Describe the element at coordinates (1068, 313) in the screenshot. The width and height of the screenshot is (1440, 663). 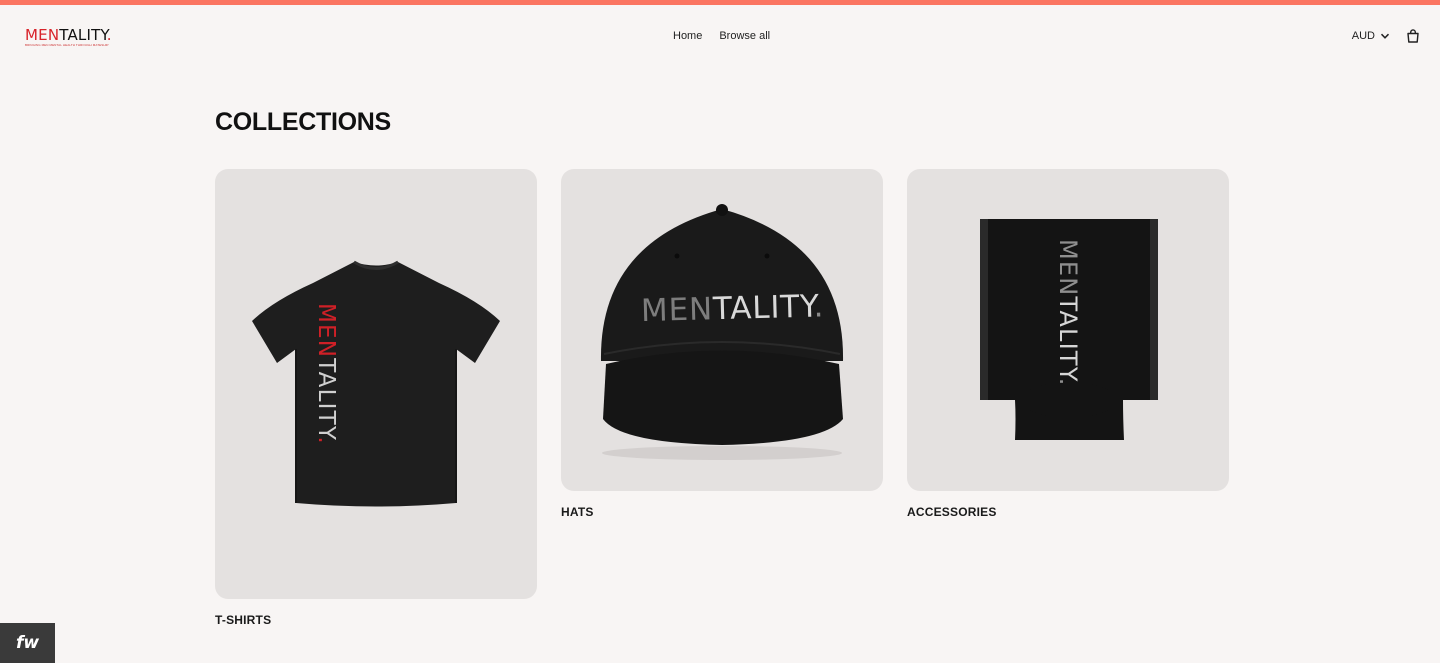
I see `accessory-print: MENTALITY.` at that location.